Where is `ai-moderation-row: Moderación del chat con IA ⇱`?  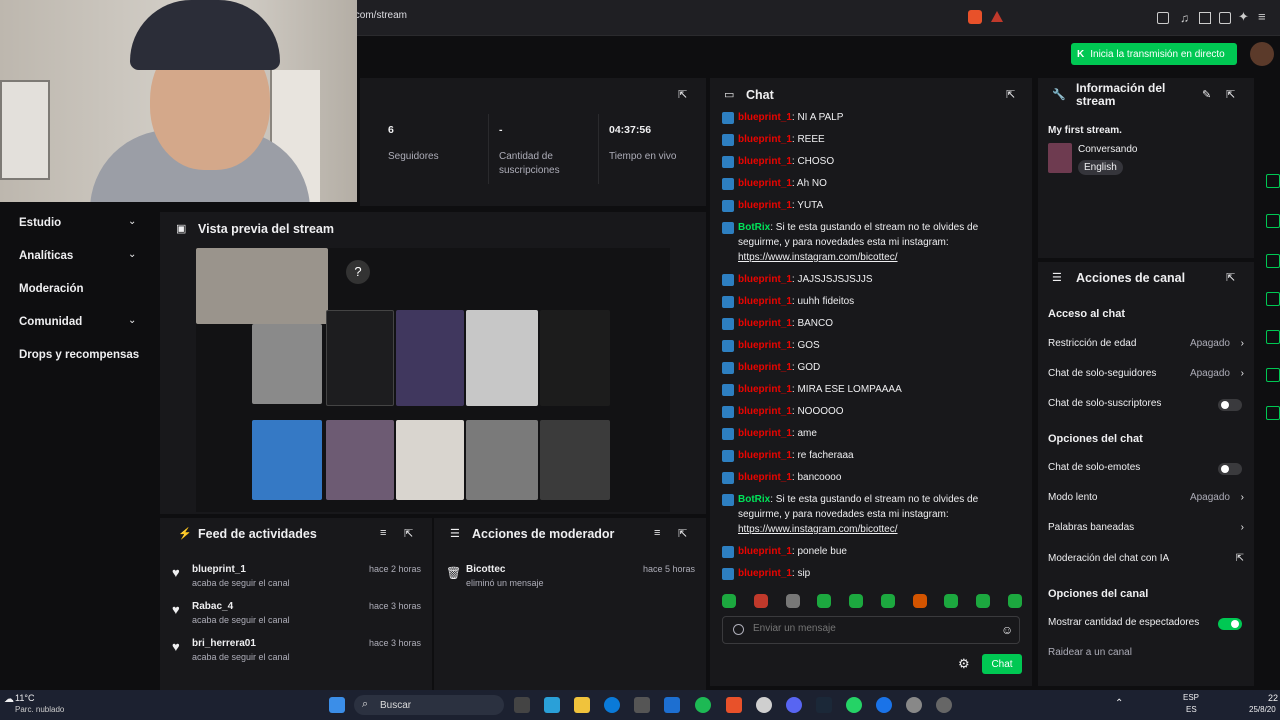
ai-moderation-row: Moderación del chat con IA ⇱ is located at coordinates (1146, 561).